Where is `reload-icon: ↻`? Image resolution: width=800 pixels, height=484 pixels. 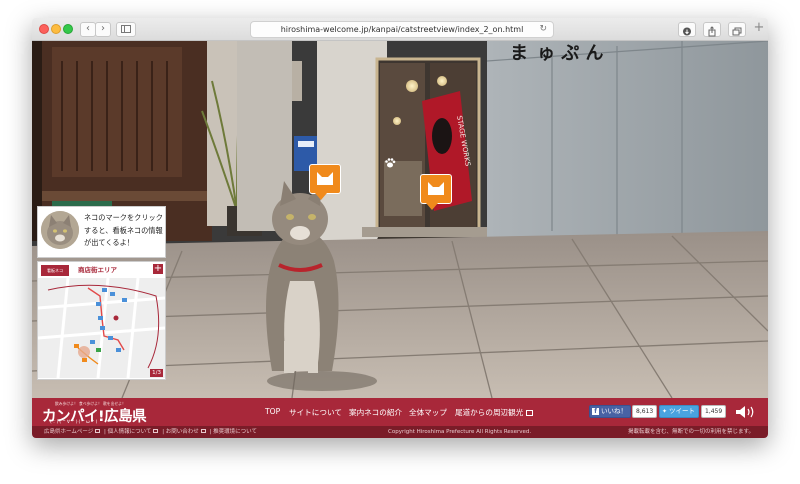 reload-icon: ↻ is located at coordinates (543, 29).